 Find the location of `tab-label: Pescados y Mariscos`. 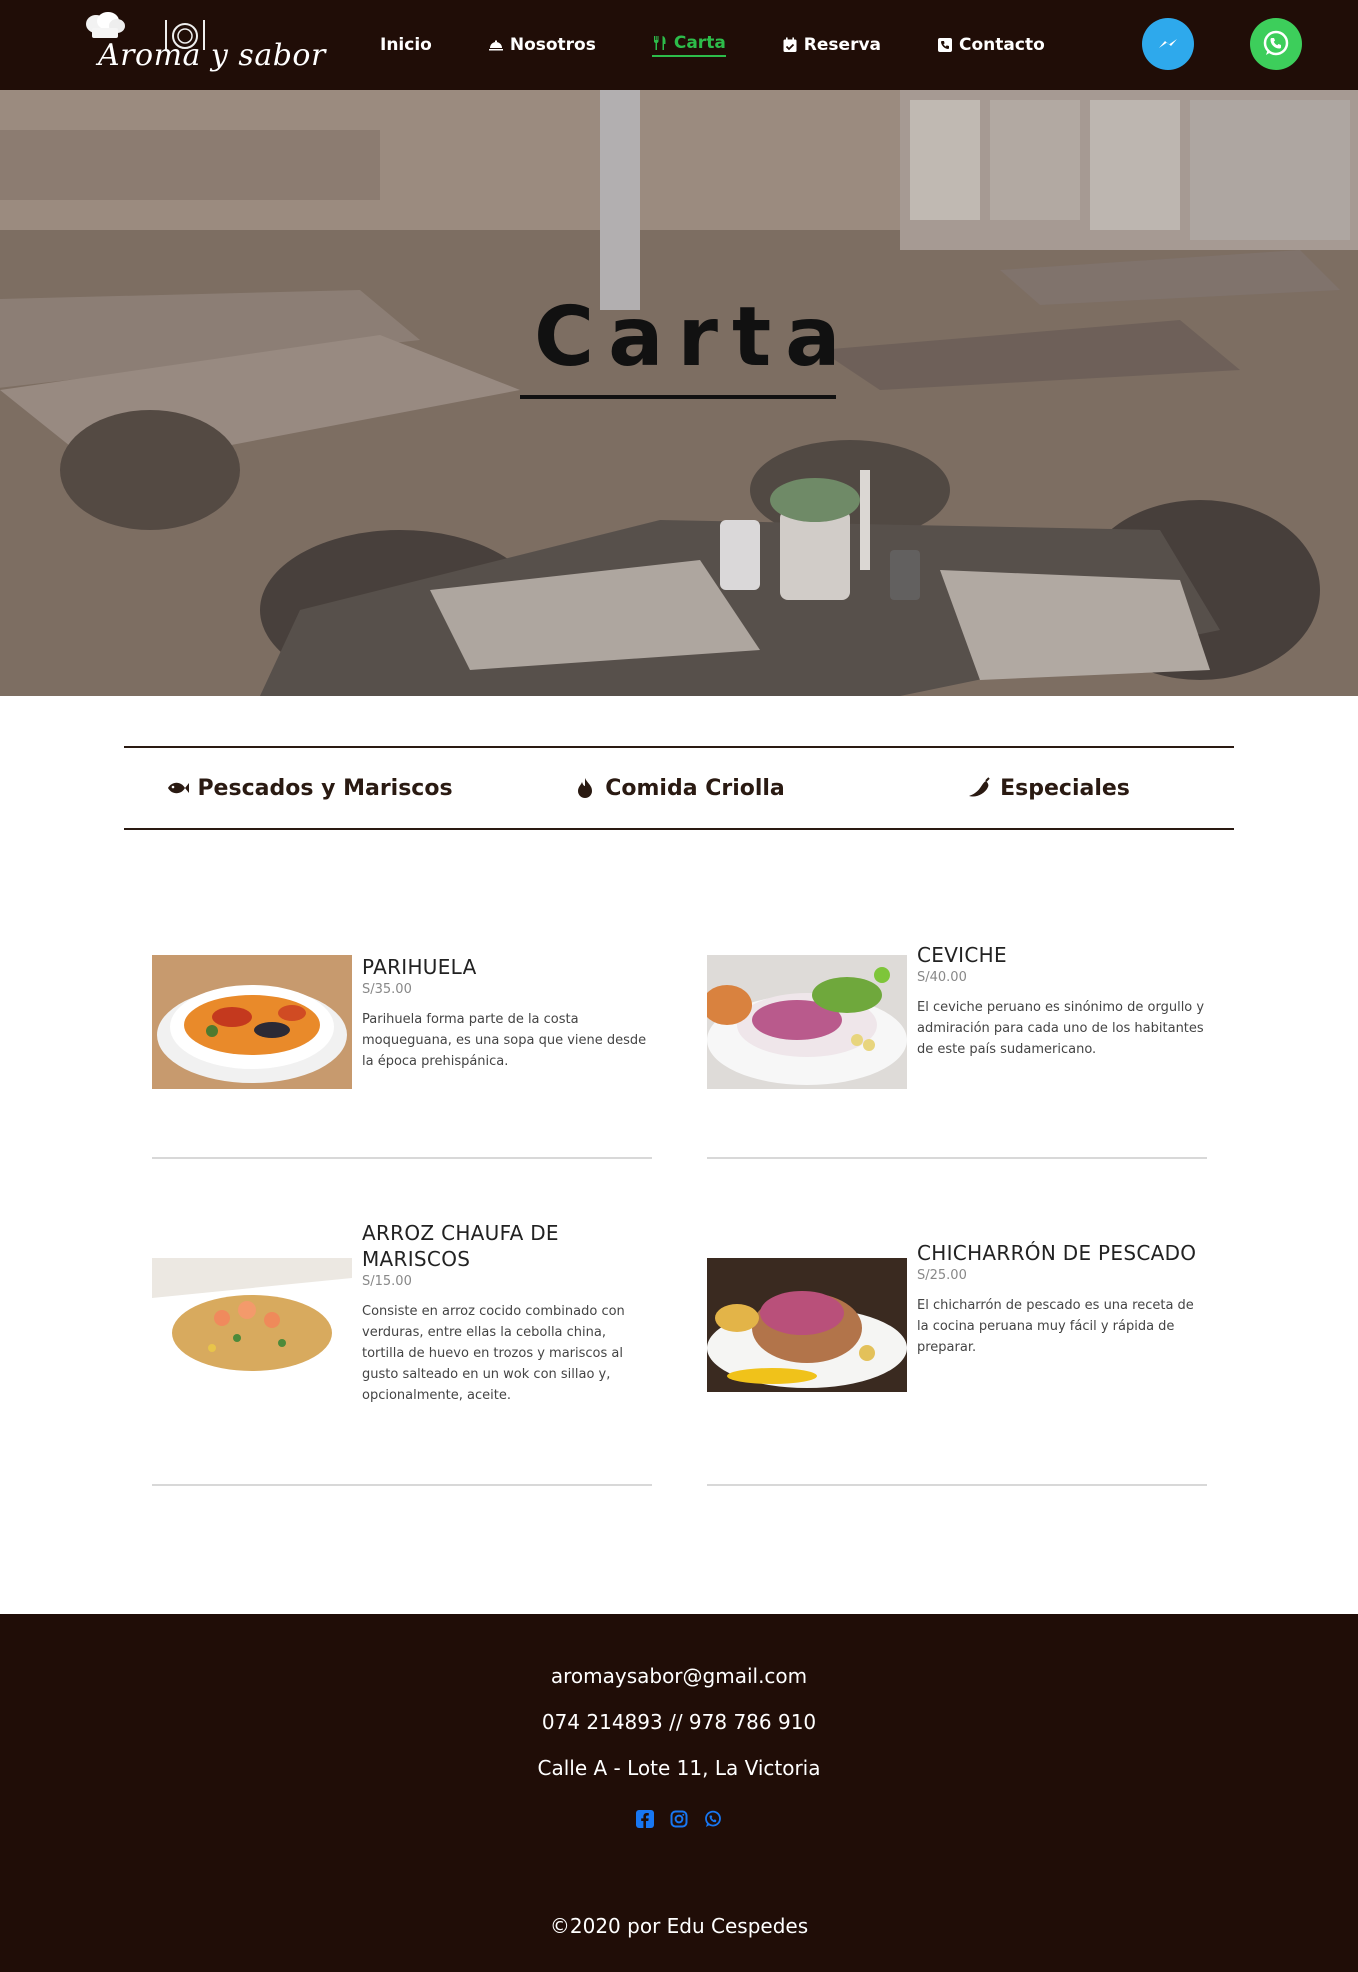

tab-label: Pescados y Mariscos is located at coordinates (325, 788).